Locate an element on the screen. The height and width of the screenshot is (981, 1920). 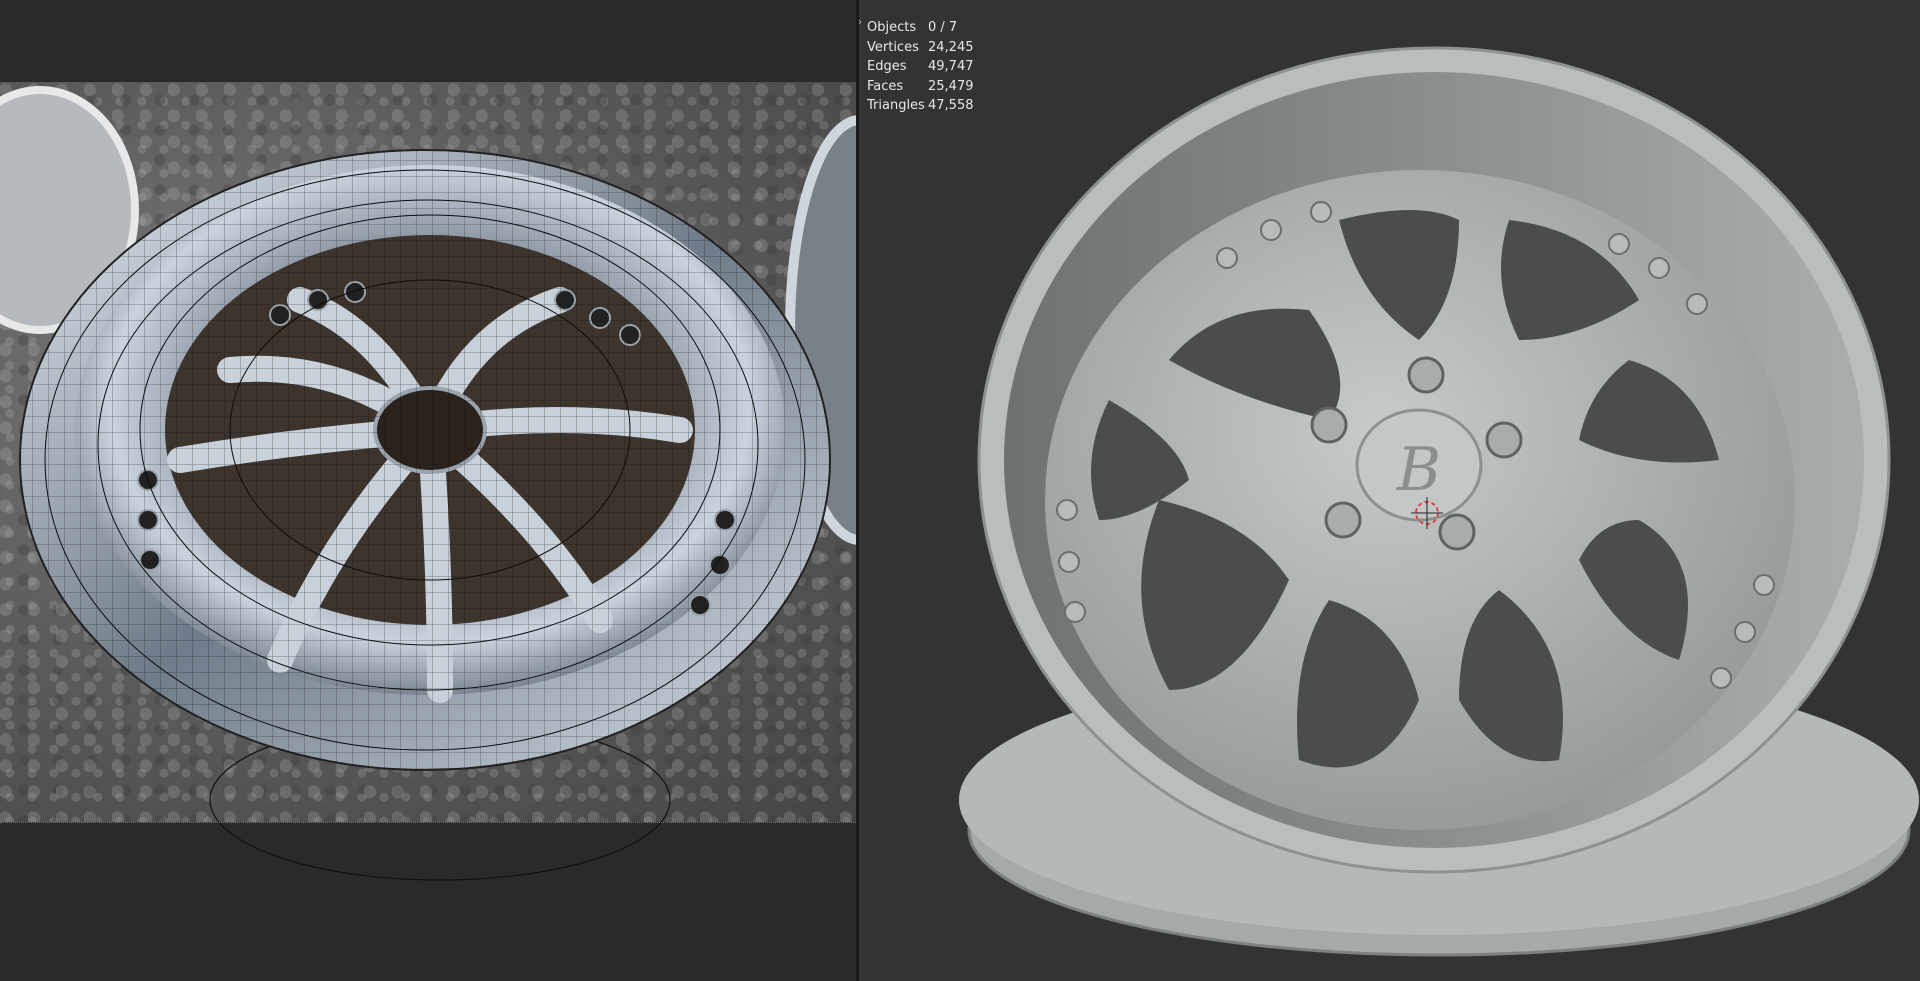
stats-label: Faces is located at coordinates (885, 86).